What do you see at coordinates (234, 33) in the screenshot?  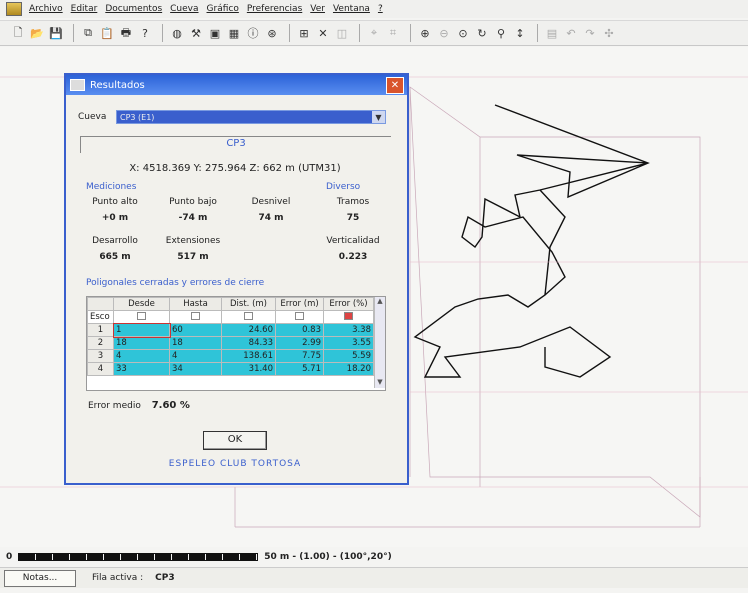 I see `calculator-icon: ▦` at bounding box center [234, 33].